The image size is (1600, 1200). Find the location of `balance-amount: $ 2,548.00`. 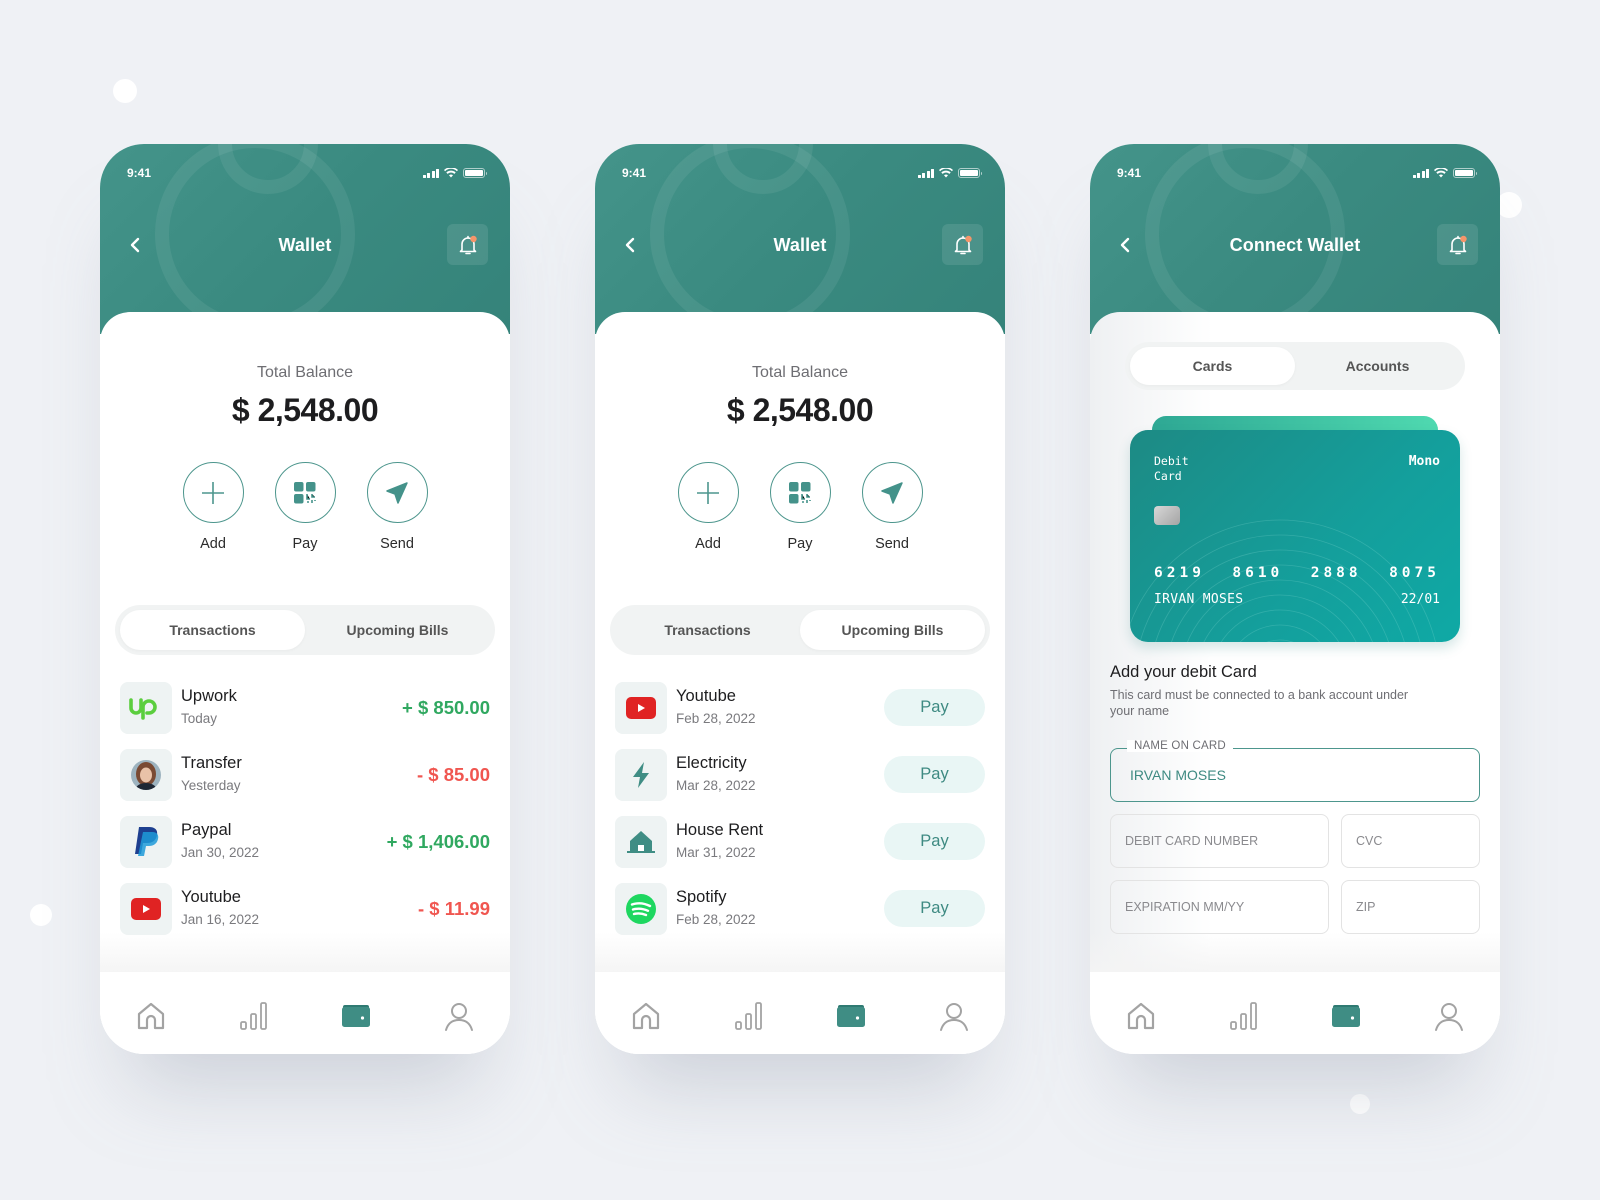

balance-amount: $ 2,548.00 is located at coordinates (800, 410).